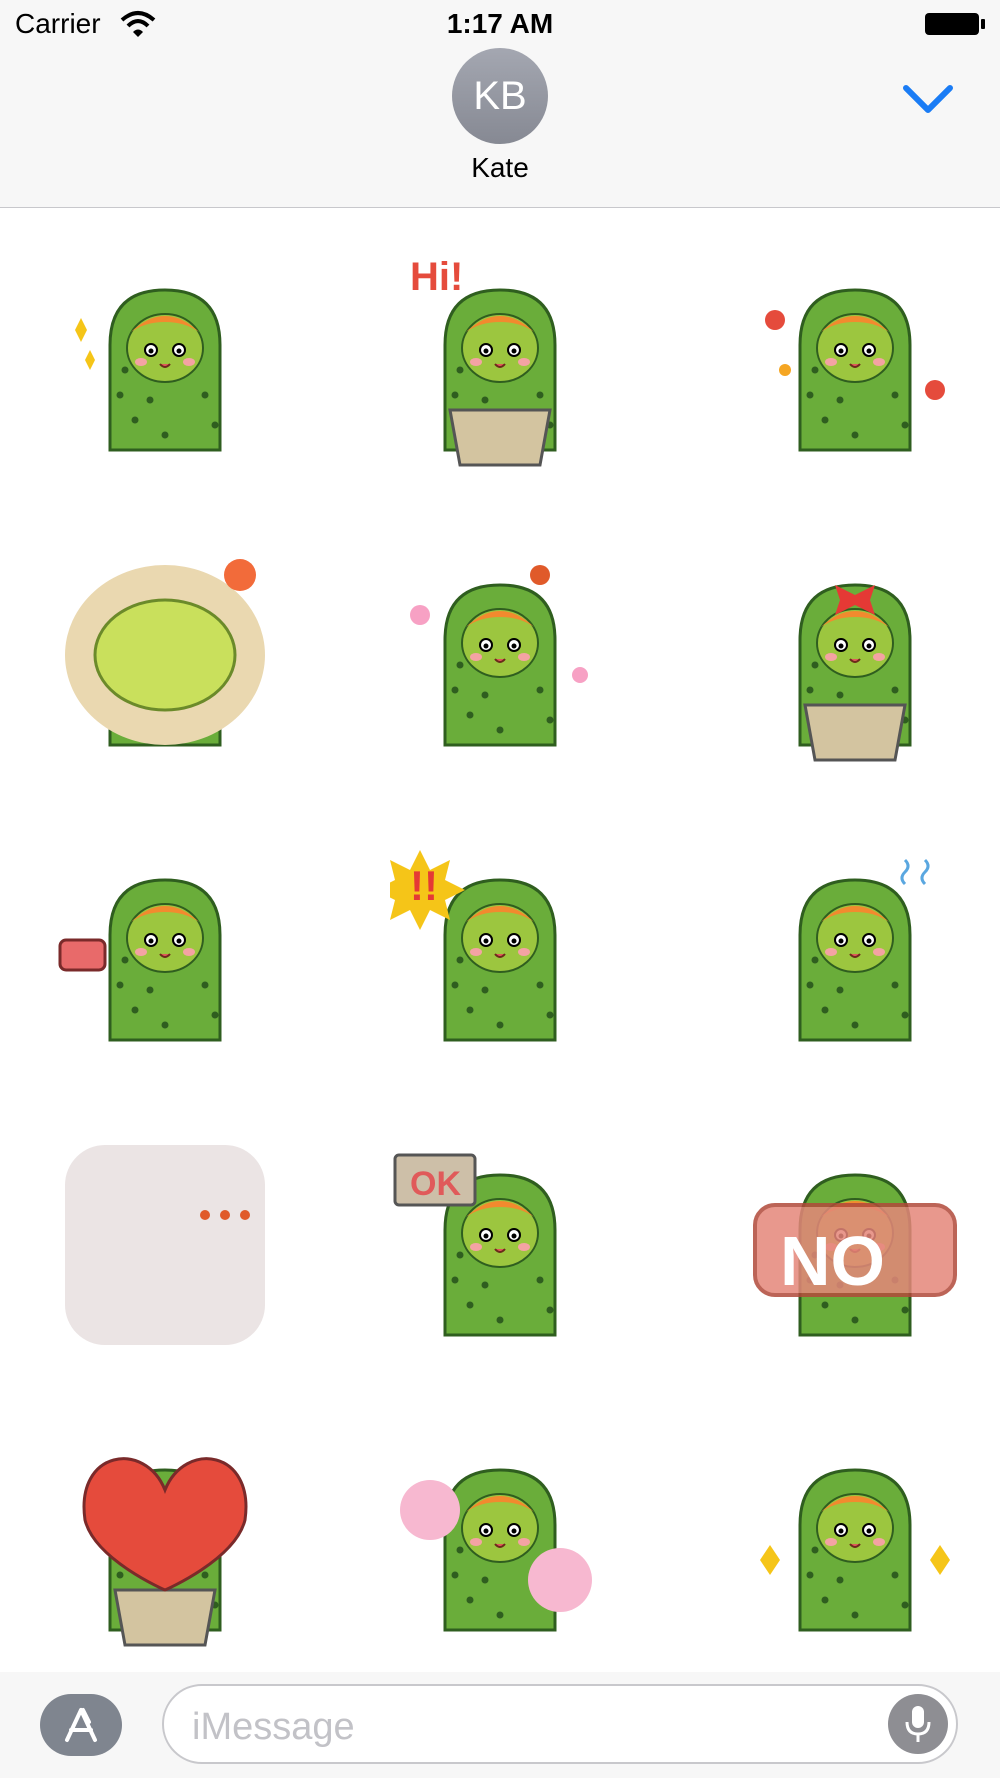 The width and height of the screenshot is (1000, 1778). I want to click on cactus-no-sign-image: NO, so click(855, 1255).